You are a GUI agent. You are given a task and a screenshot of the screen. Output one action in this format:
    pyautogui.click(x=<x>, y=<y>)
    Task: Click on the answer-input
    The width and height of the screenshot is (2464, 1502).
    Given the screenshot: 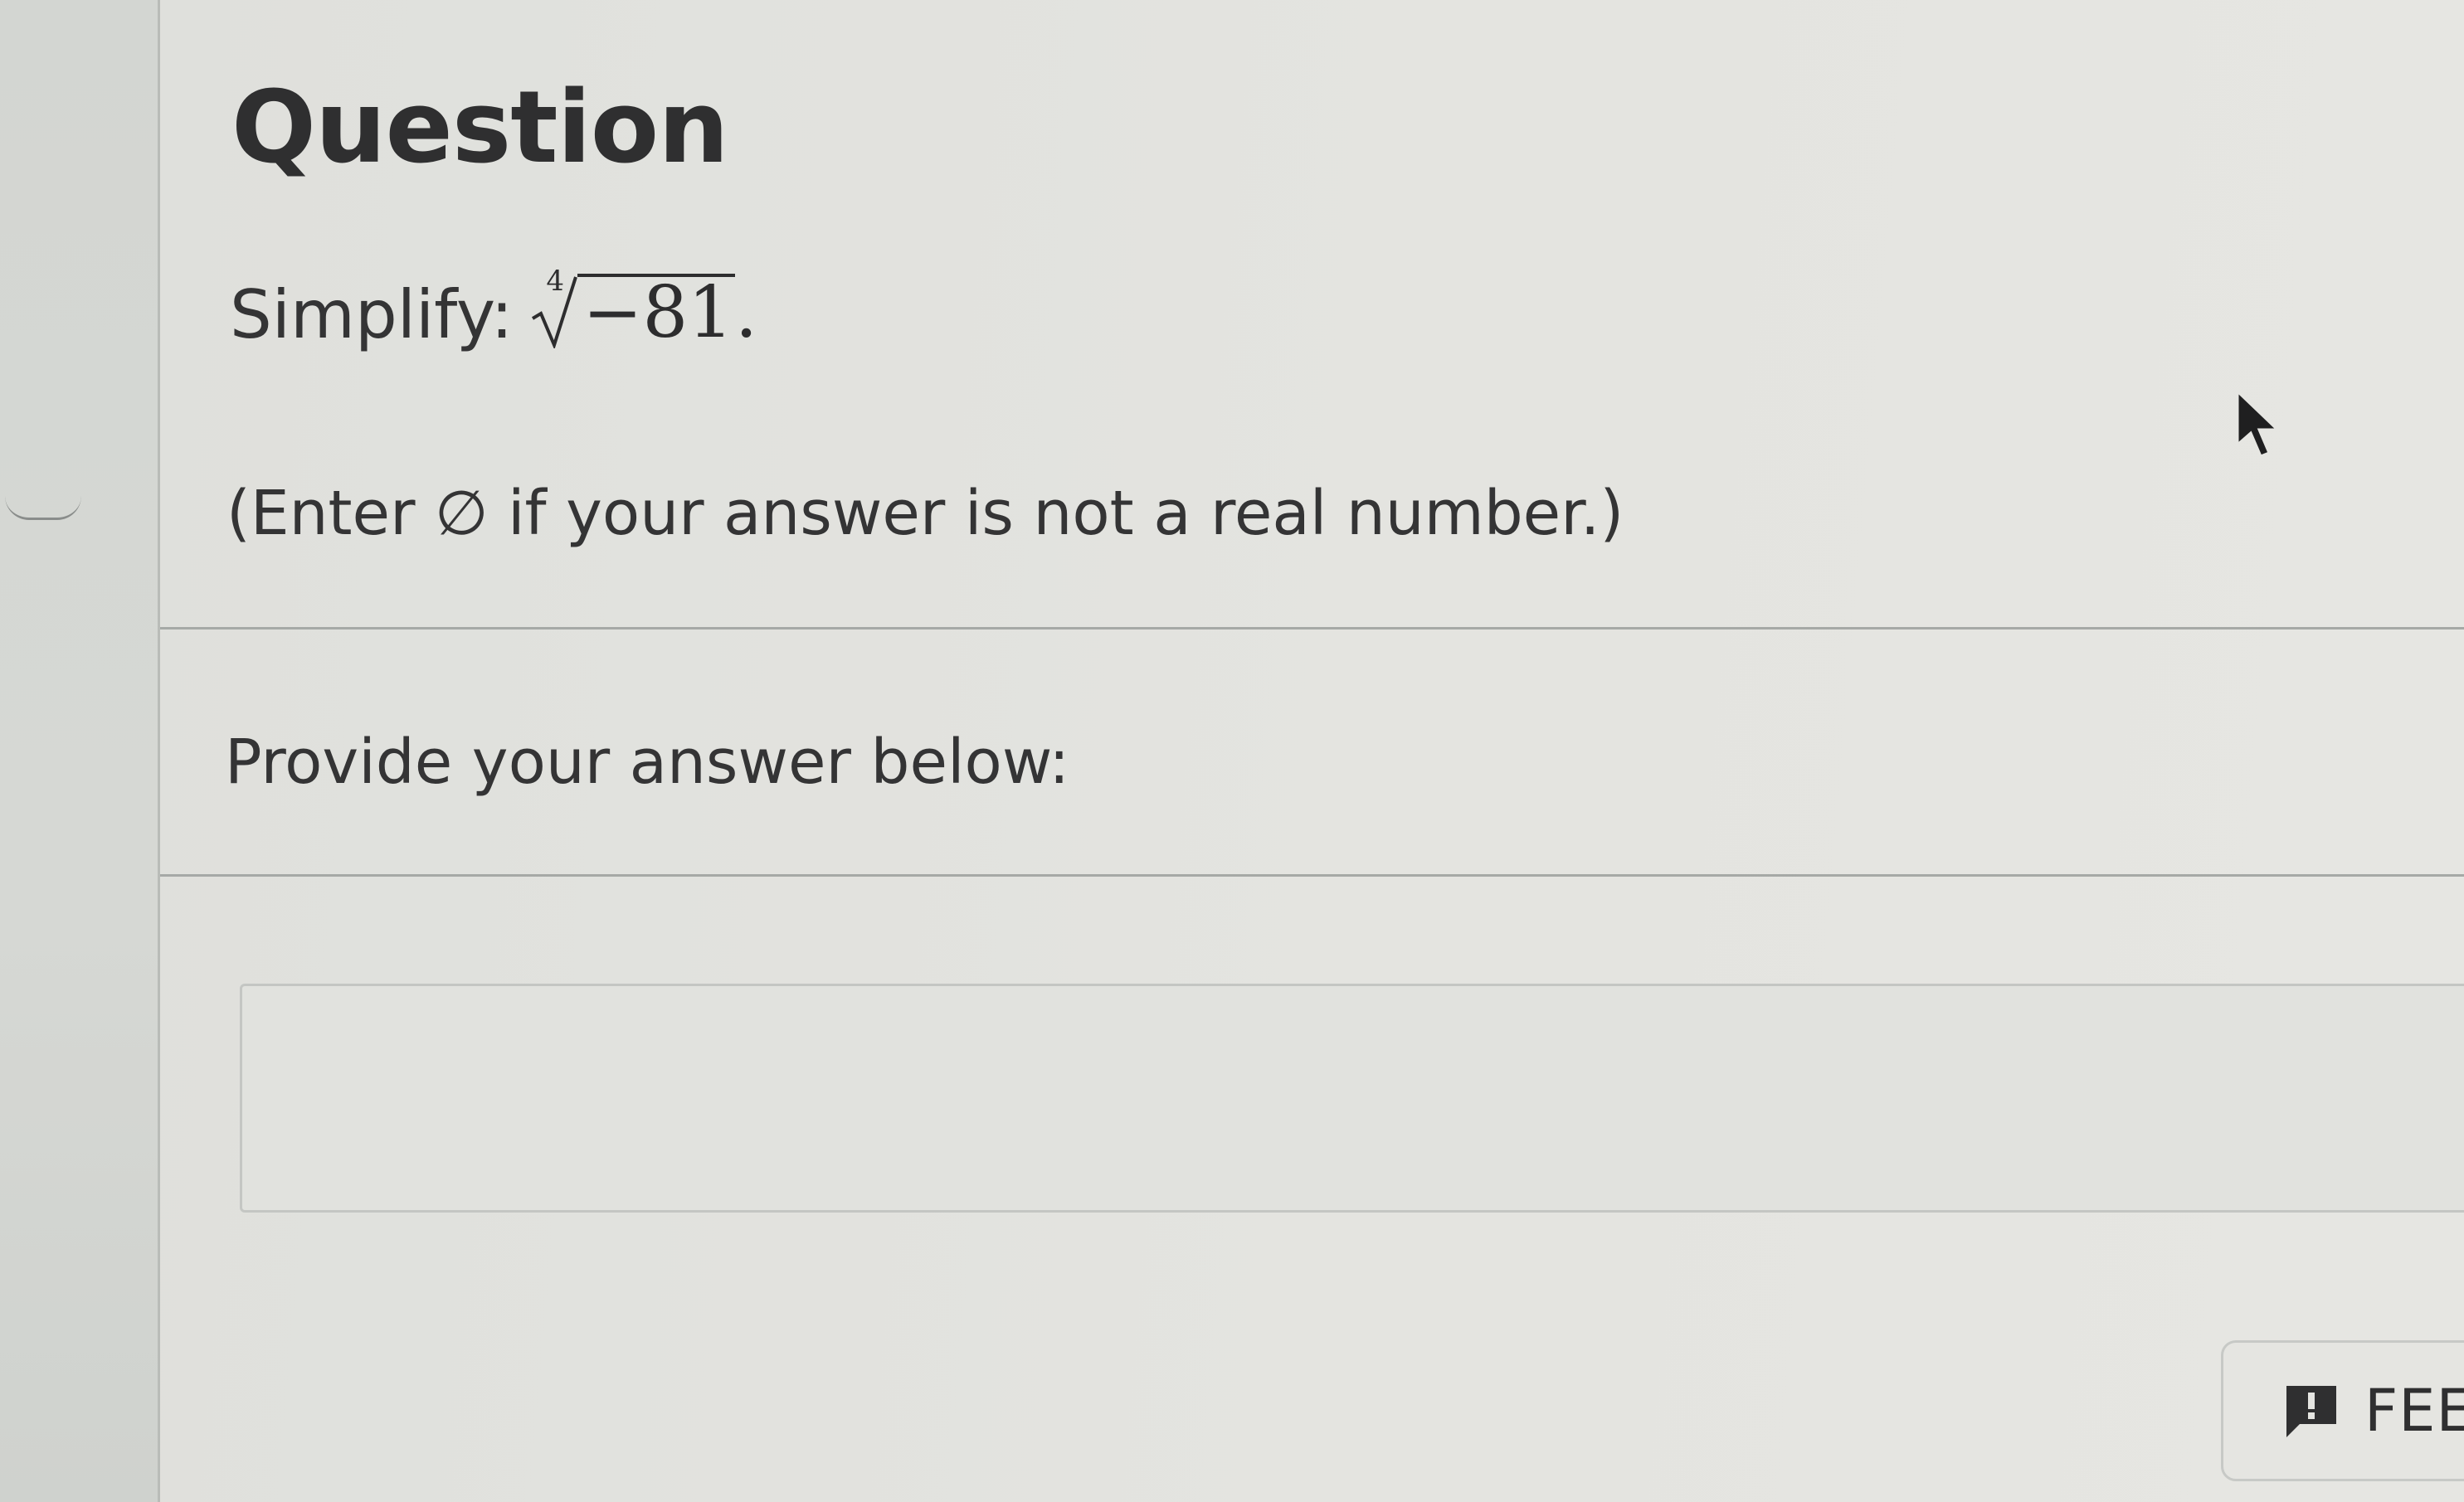 What is the action you would take?
    pyautogui.click(x=1352, y=1098)
    